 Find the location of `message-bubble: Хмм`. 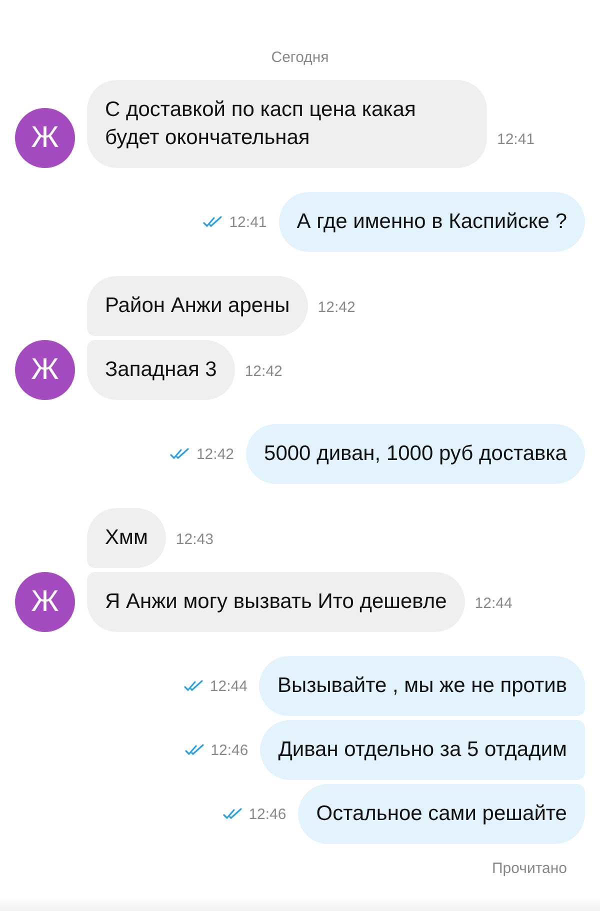

message-bubble: Хмм is located at coordinates (126, 538).